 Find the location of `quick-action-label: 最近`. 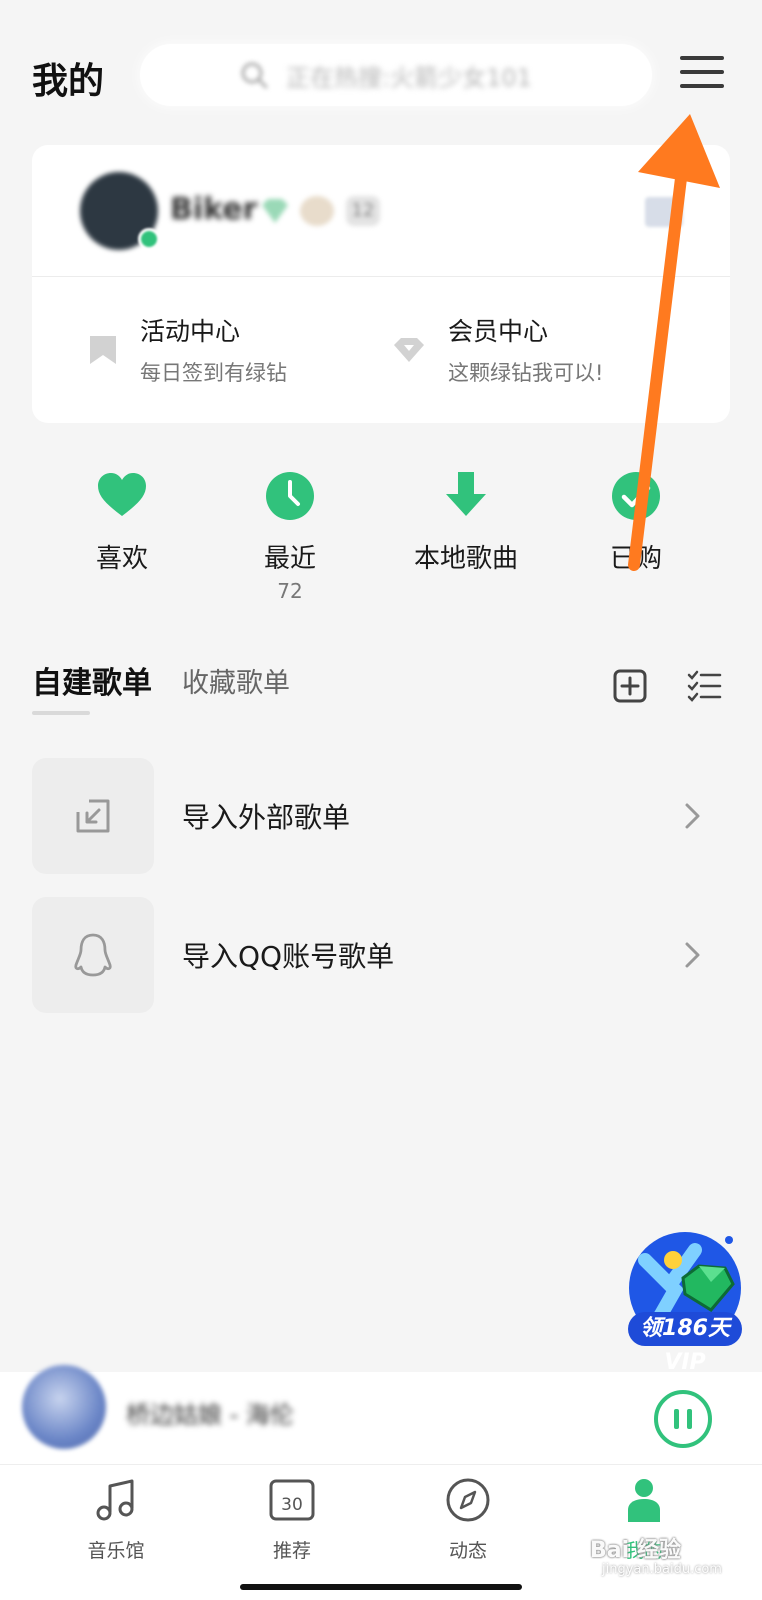

quick-action-label: 最近 is located at coordinates (289, 559).